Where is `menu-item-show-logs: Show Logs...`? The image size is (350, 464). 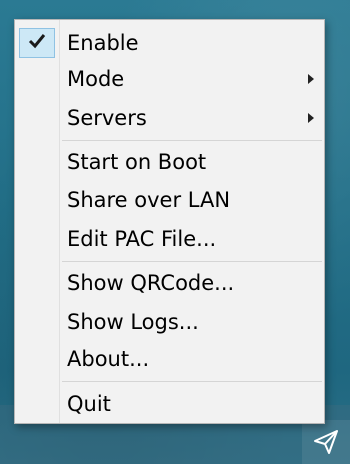 menu-item-show-logs: Show Logs... is located at coordinates (169, 322).